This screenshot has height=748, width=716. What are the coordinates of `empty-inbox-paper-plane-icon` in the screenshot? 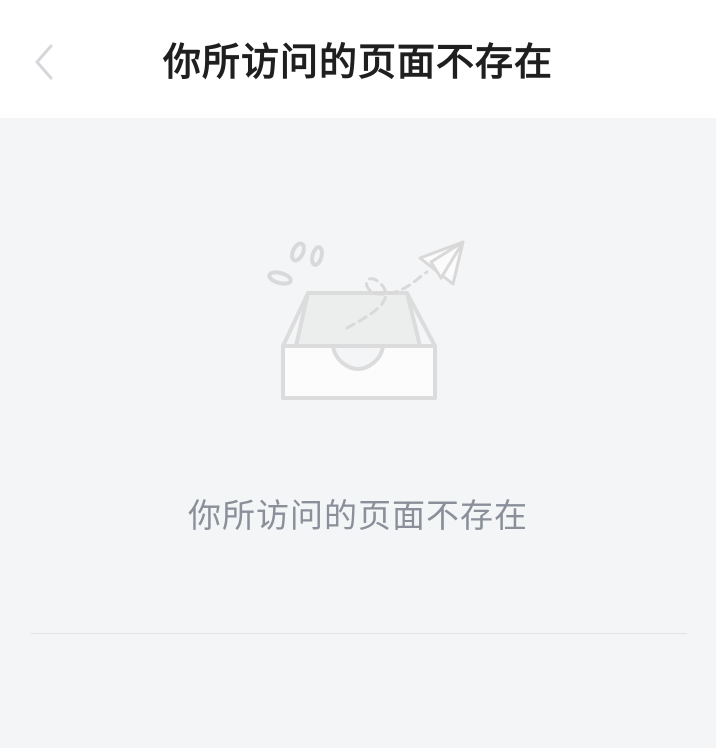 It's located at (366, 320).